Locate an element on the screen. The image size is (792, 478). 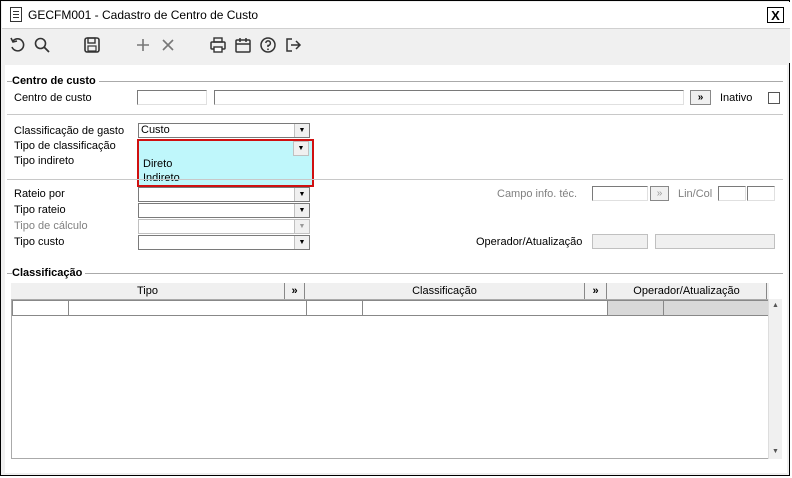
centro-label: Centro de custo is located at coordinates (53, 98).